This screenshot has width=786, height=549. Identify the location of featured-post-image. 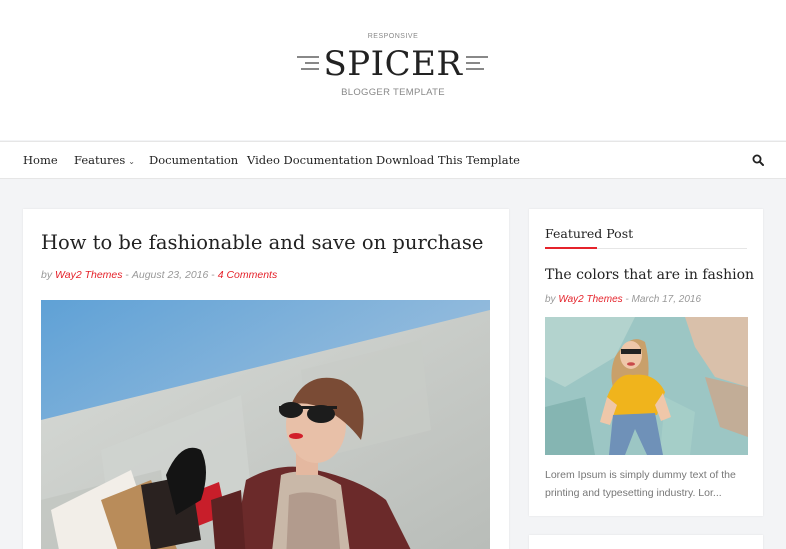
(646, 386).